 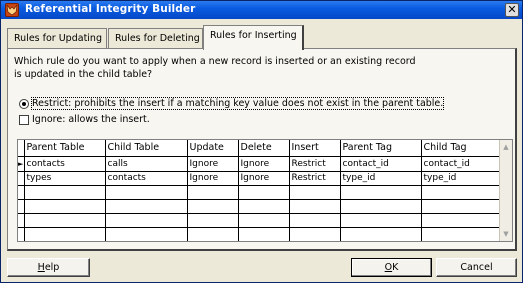 I want to click on fox-app-icon, so click(x=12, y=10).